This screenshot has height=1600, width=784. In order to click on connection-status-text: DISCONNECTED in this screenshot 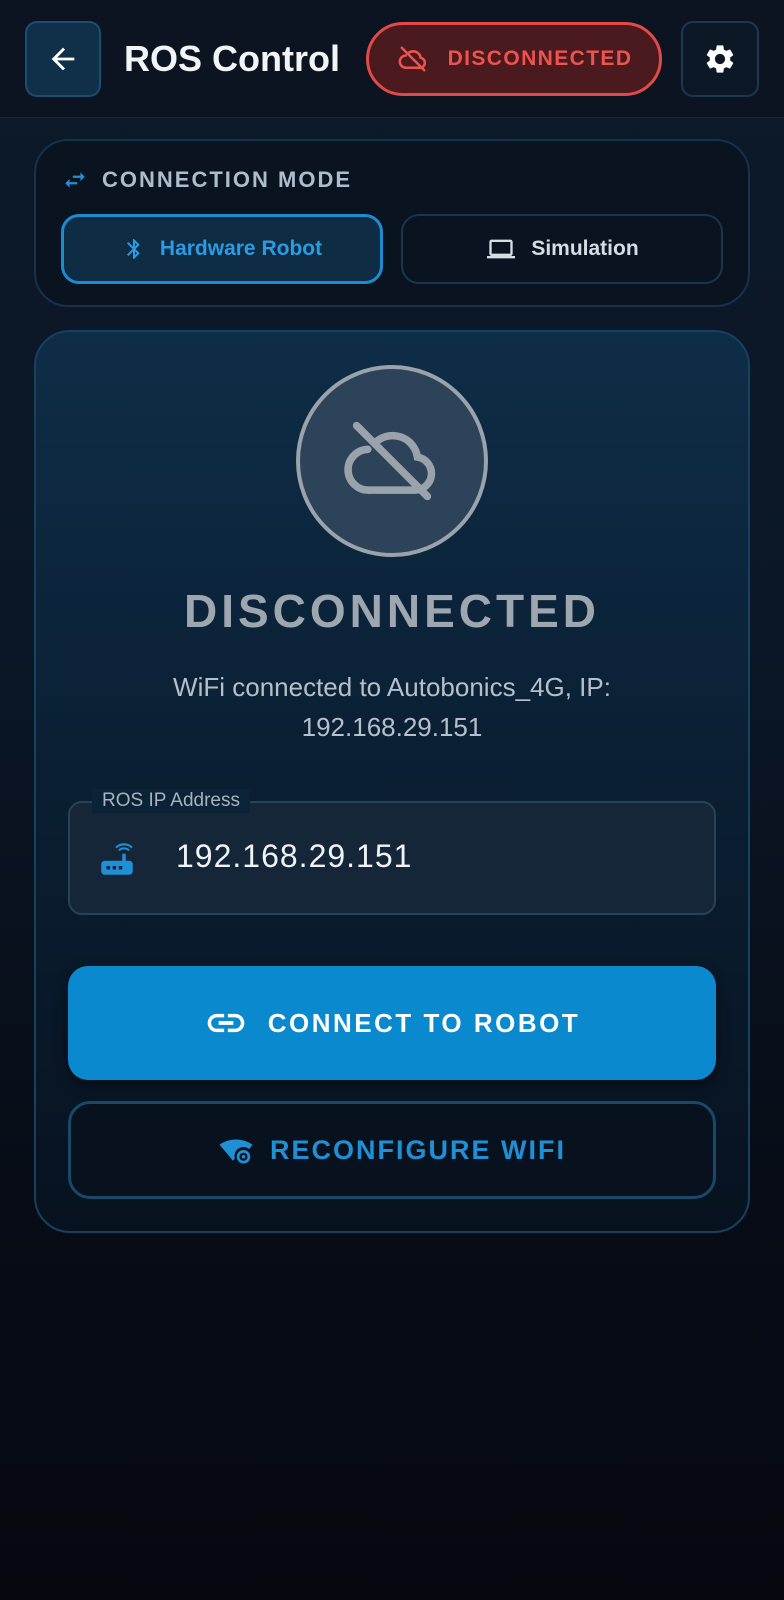, I will do `click(540, 58)`.